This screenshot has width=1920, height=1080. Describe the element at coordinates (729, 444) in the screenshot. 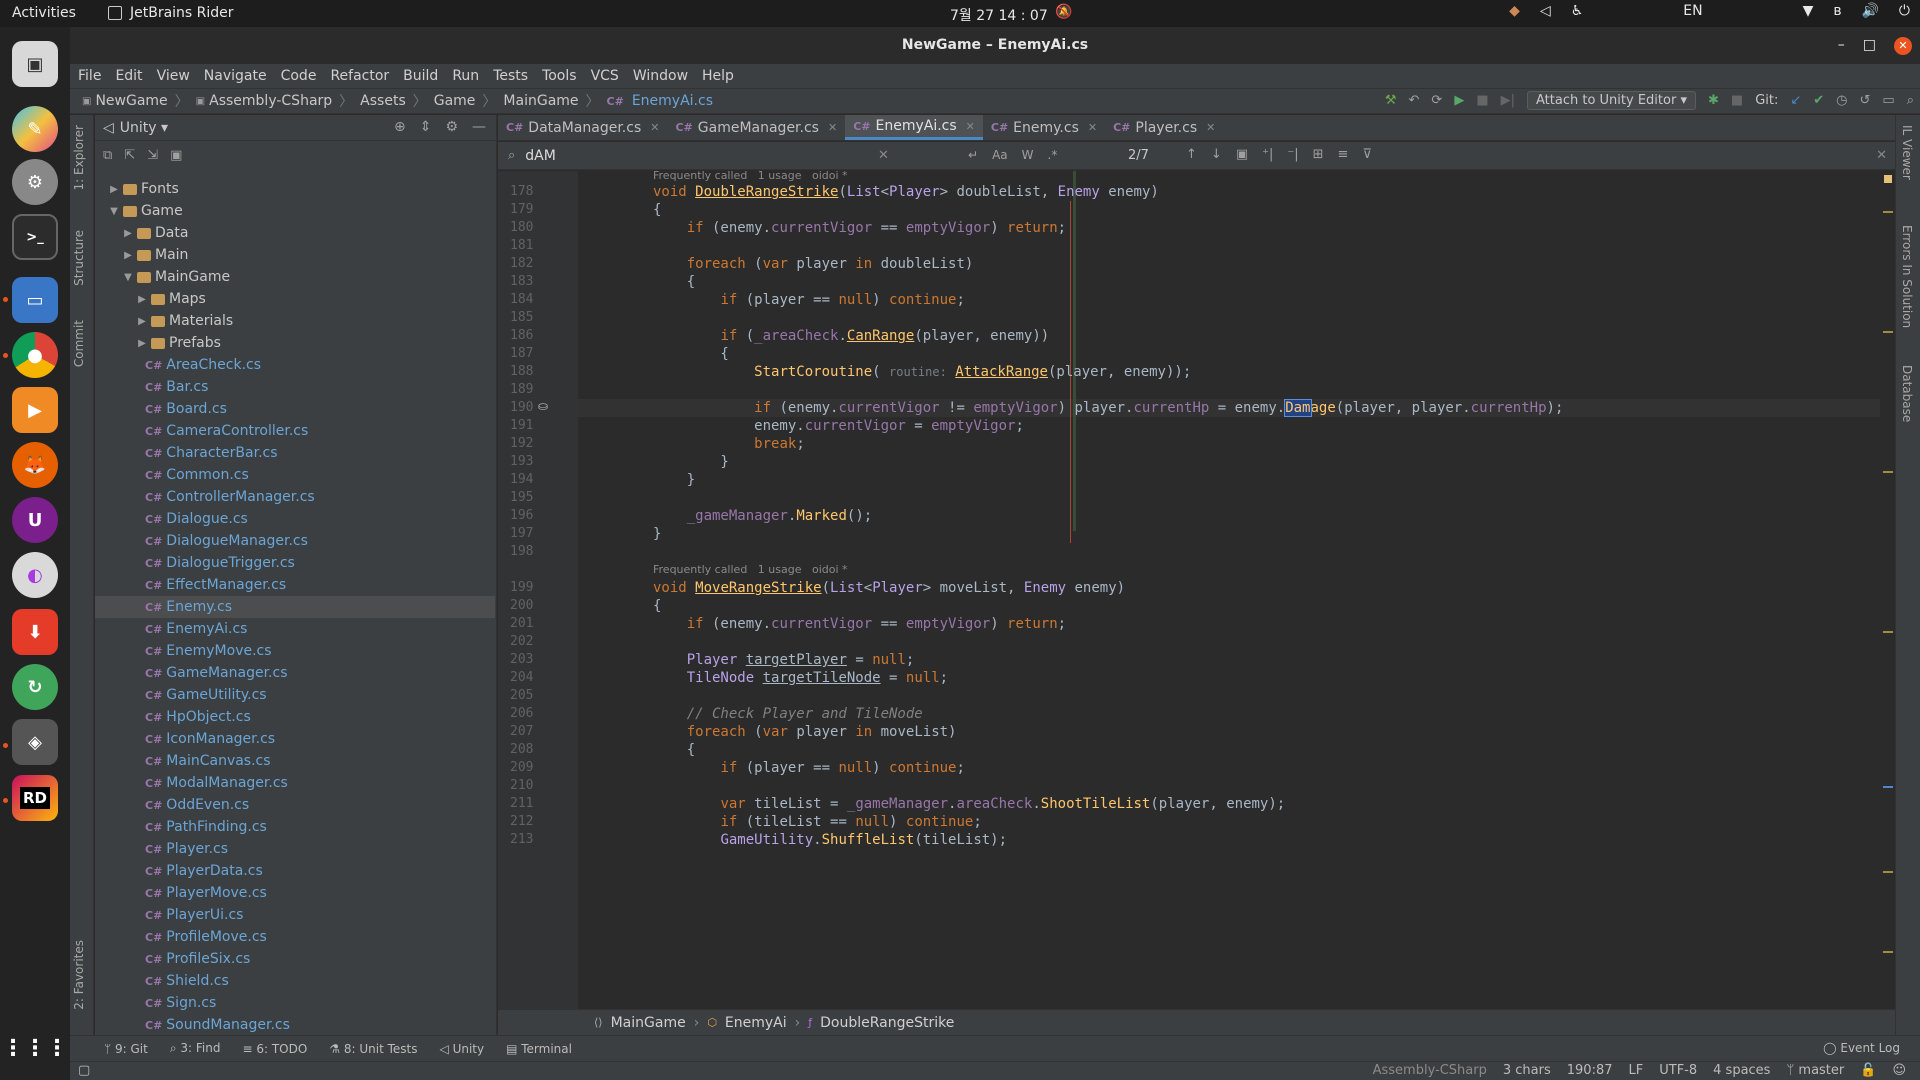

I see `code-line: break;` at that location.